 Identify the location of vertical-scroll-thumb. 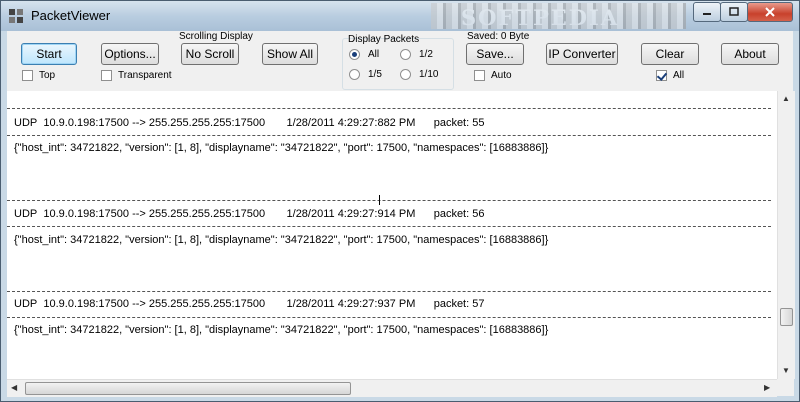
(786, 317).